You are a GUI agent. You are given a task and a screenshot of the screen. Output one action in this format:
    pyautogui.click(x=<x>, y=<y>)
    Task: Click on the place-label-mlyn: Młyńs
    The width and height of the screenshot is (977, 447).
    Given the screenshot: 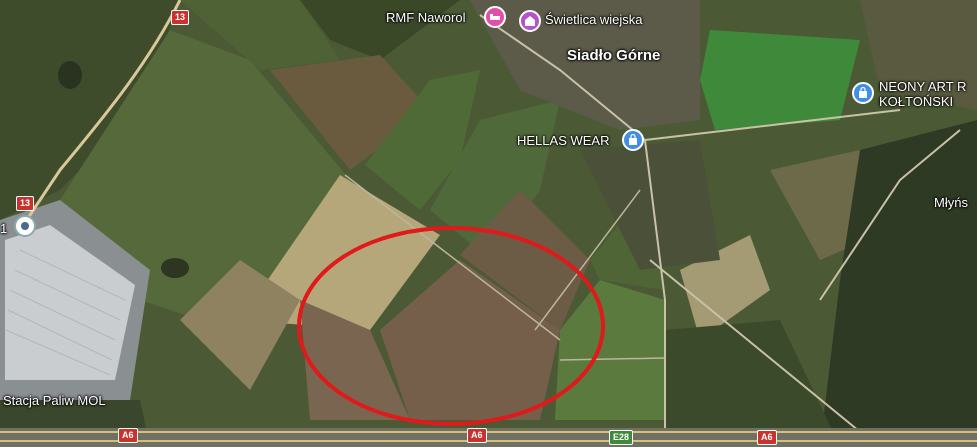 What is the action you would take?
    pyautogui.click(x=951, y=202)
    